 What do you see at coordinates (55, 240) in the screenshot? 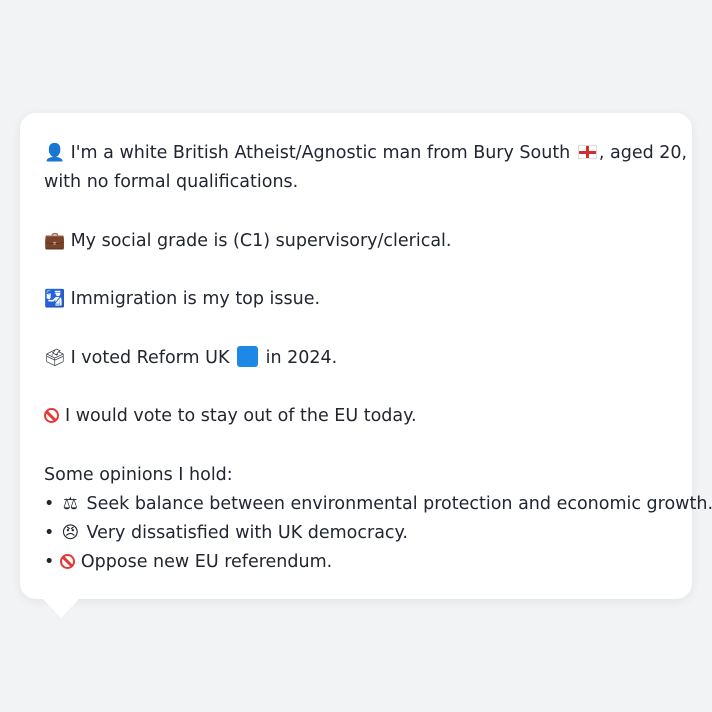
I see `briefcase-icon: 💼` at bounding box center [55, 240].